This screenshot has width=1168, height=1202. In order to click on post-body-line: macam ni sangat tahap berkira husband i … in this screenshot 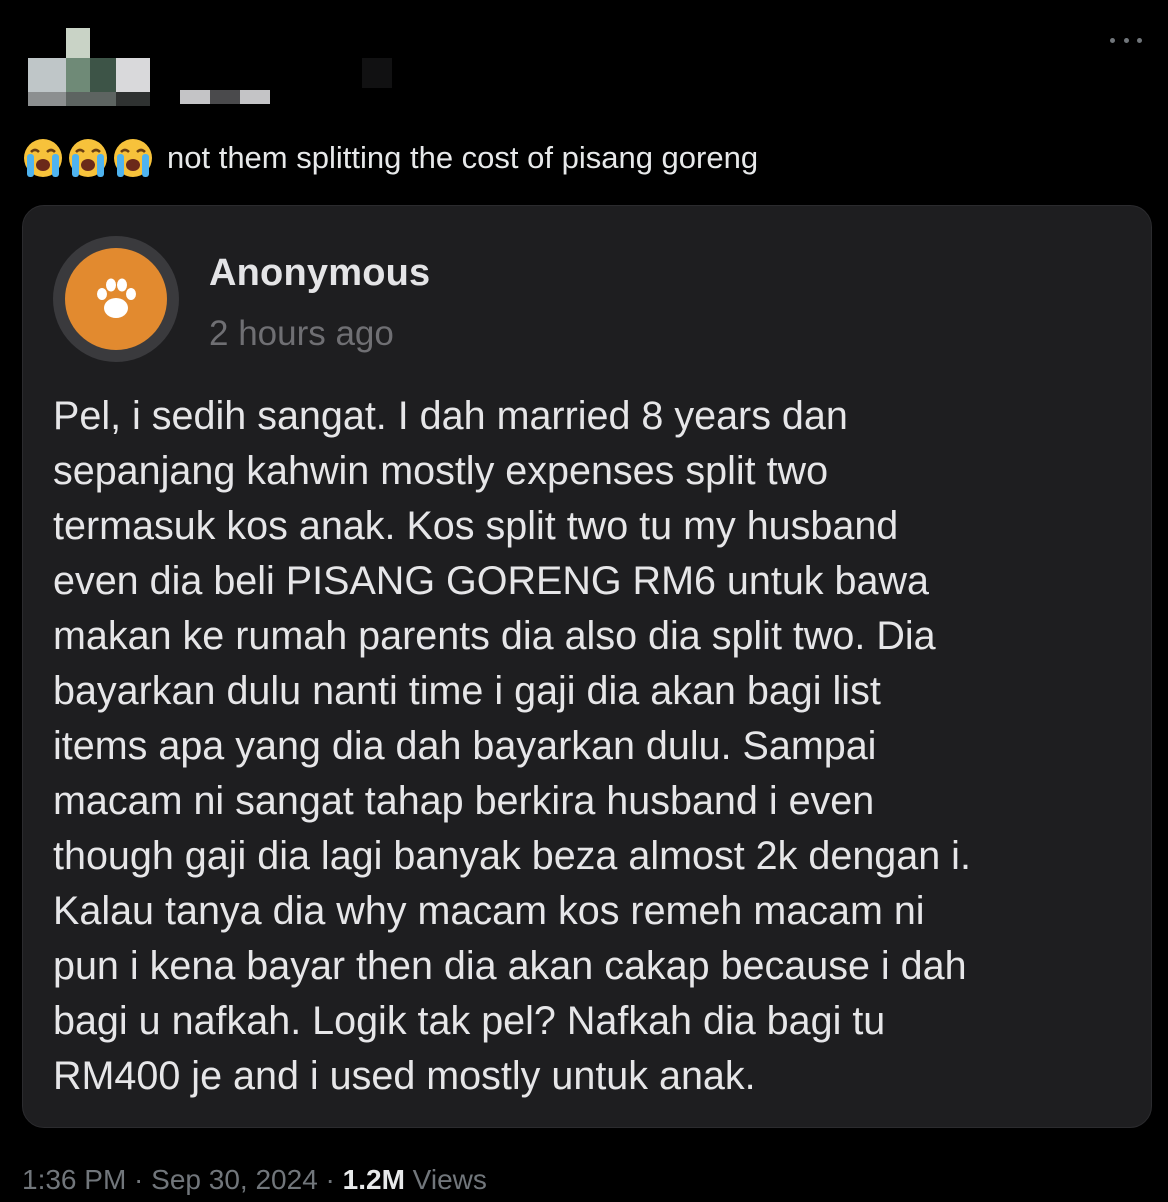, I will do `click(464, 801)`.